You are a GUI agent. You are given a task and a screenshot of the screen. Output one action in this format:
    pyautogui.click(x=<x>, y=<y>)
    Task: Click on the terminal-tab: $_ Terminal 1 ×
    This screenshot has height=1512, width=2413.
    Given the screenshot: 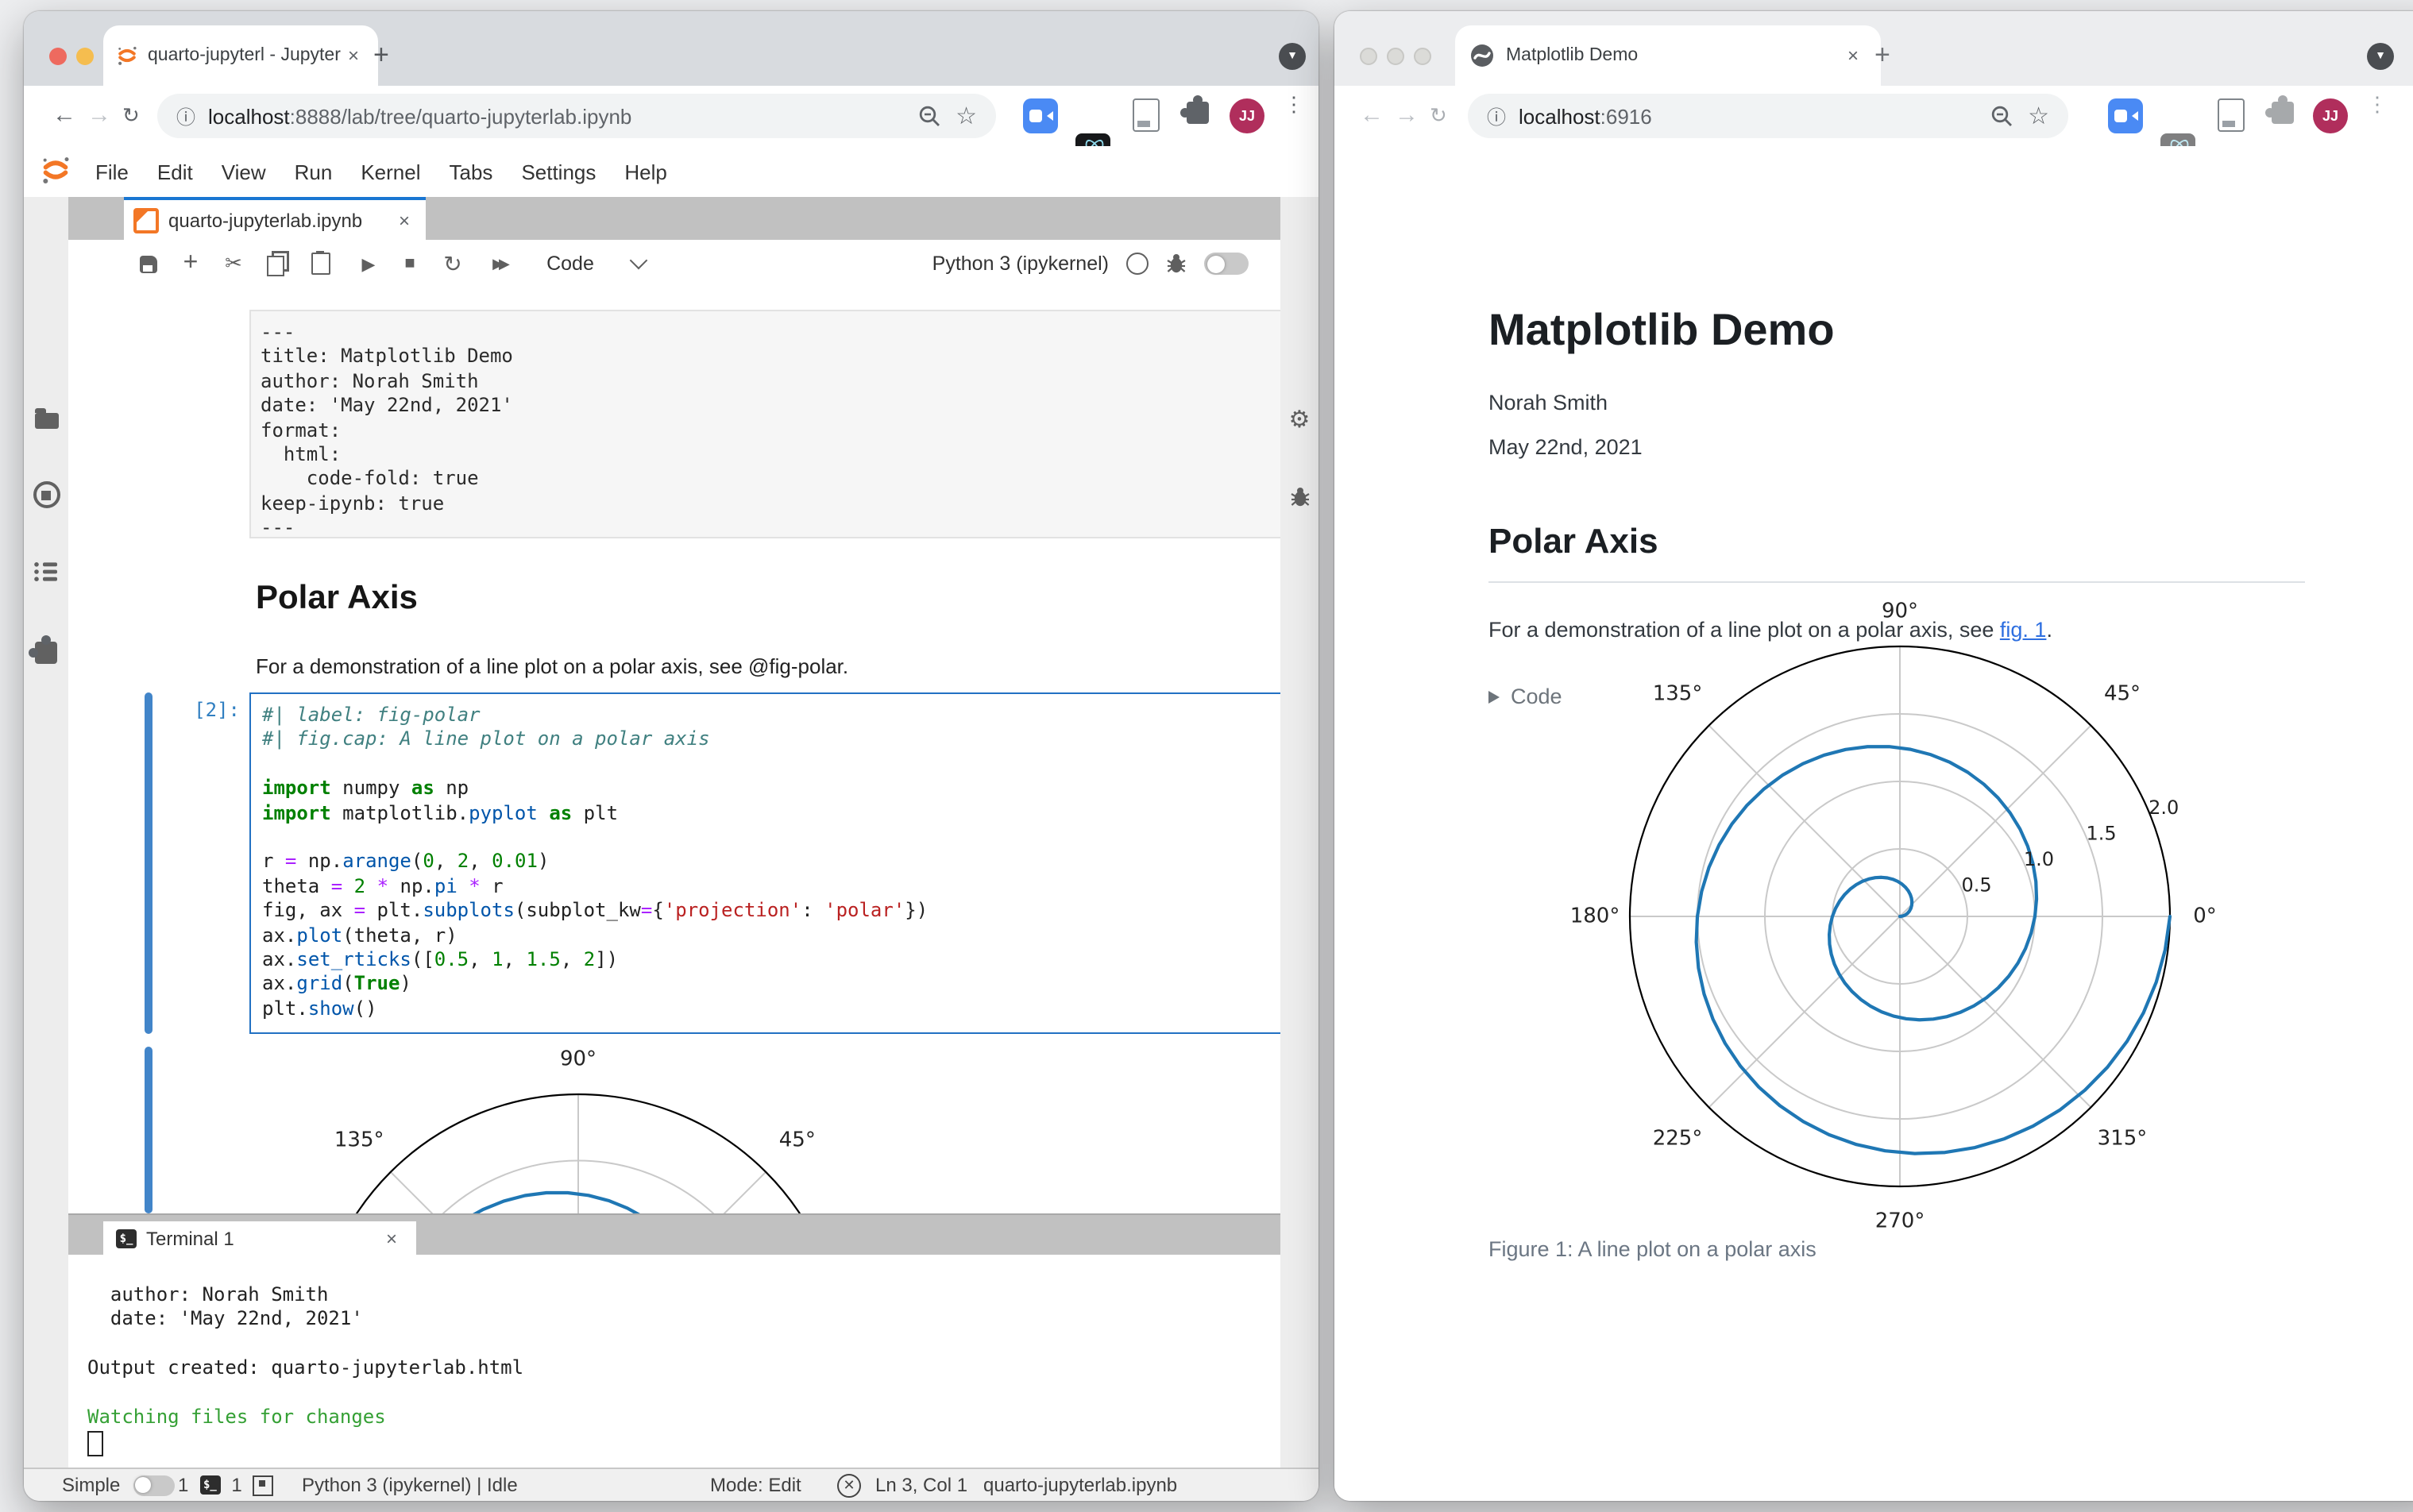 What is the action you would take?
    pyautogui.click(x=259, y=1238)
    